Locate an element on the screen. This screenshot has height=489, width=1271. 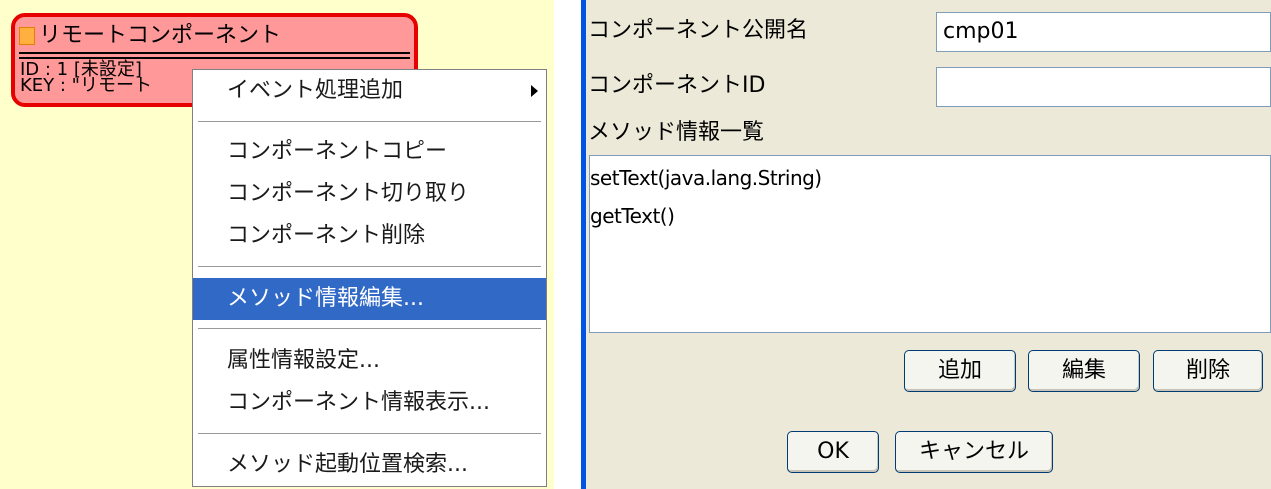
menu-item-cut-component: コンポーネント切り取り is located at coordinates (369, 194).